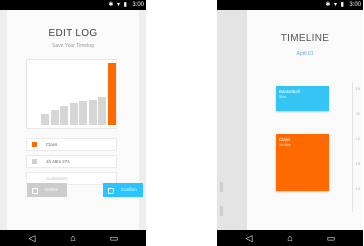  Describe the element at coordinates (285, 145) in the screenshot. I see `event-duration: 1h 48m` at that location.